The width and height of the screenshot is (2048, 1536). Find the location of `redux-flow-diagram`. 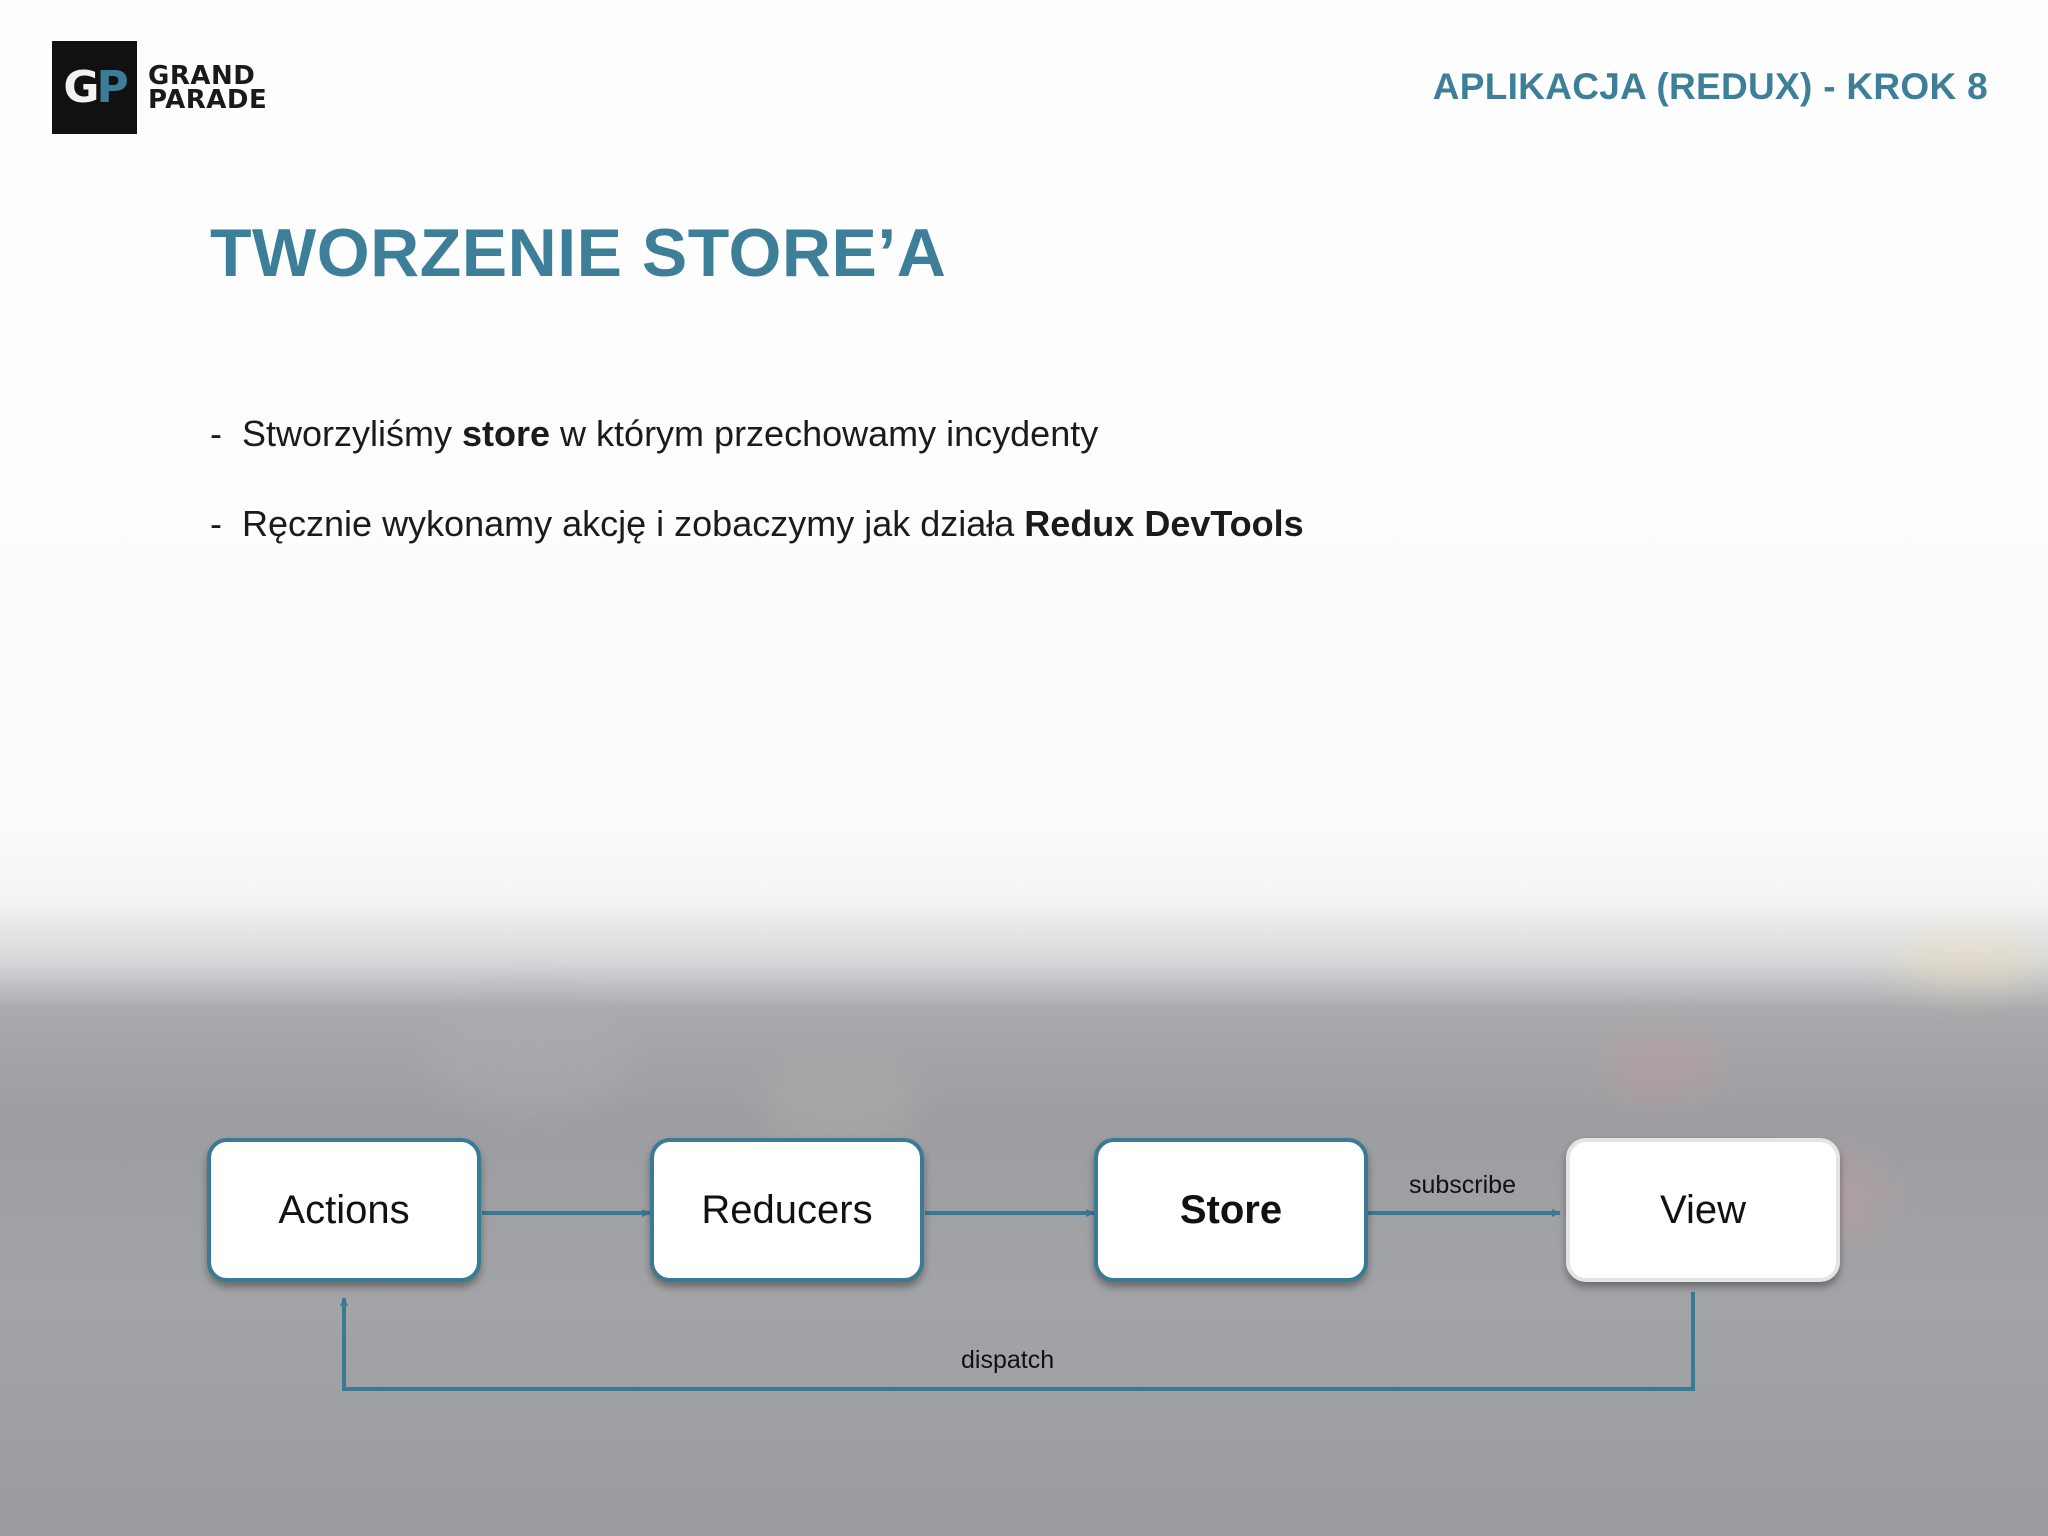

redux-flow-diagram is located at coordinates (1017, 1300).